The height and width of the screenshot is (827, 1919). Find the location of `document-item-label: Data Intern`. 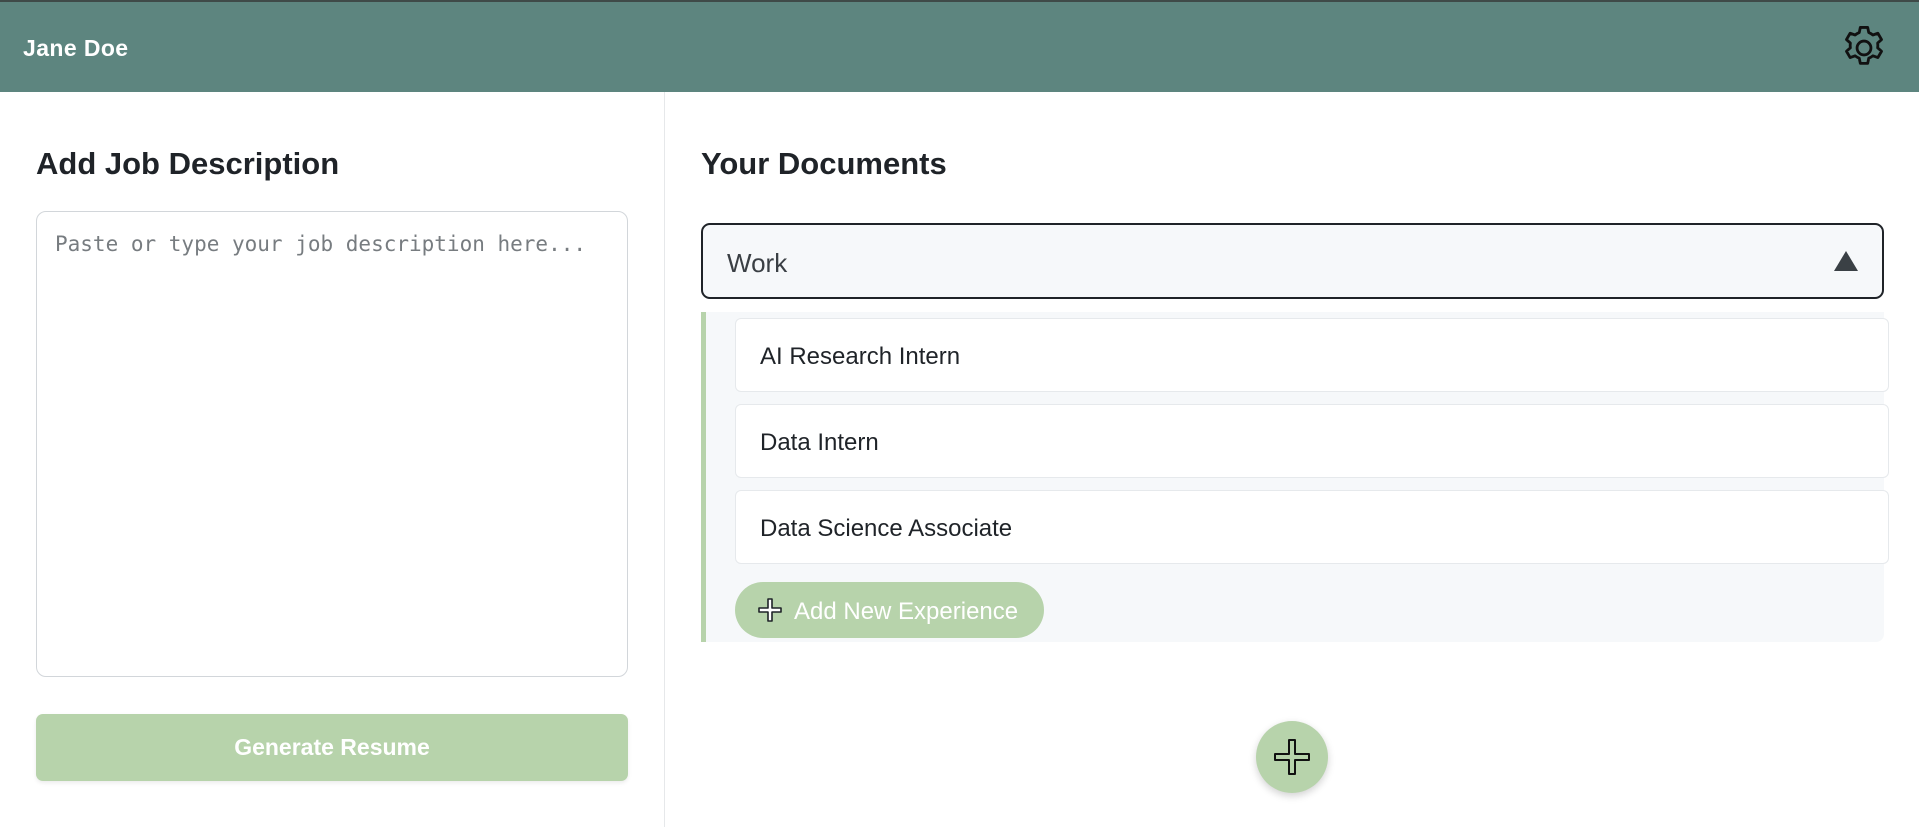

document-item-label: Data Intern is located at coordinates (819, 442).